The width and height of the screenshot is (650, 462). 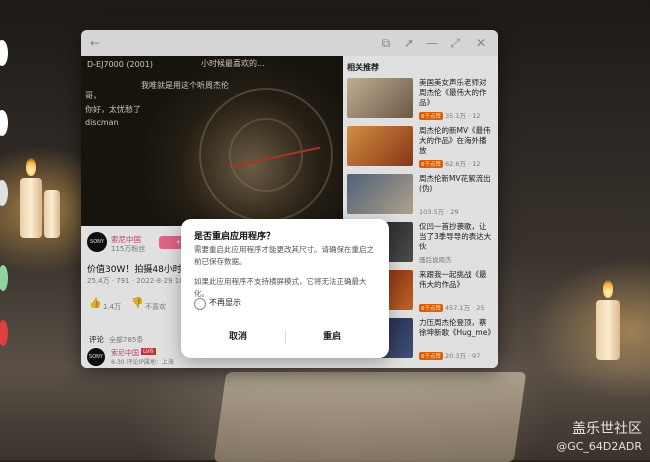 What do you see at coordinates (225, 302) in the screenshot?
I see `dont-show-again-label: 不再显示` at bounding box center [225, 302].